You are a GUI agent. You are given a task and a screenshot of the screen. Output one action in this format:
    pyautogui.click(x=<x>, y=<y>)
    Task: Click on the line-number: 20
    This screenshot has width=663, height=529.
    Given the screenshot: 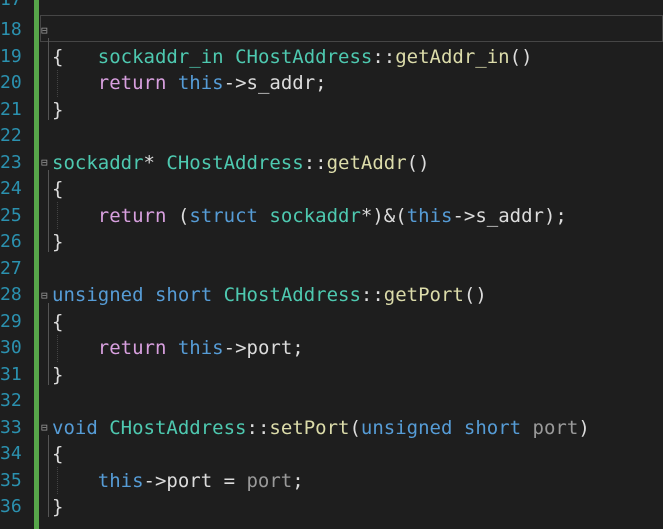 What is the action you would take?
    pyautogui.click(x=11, y=82)
    